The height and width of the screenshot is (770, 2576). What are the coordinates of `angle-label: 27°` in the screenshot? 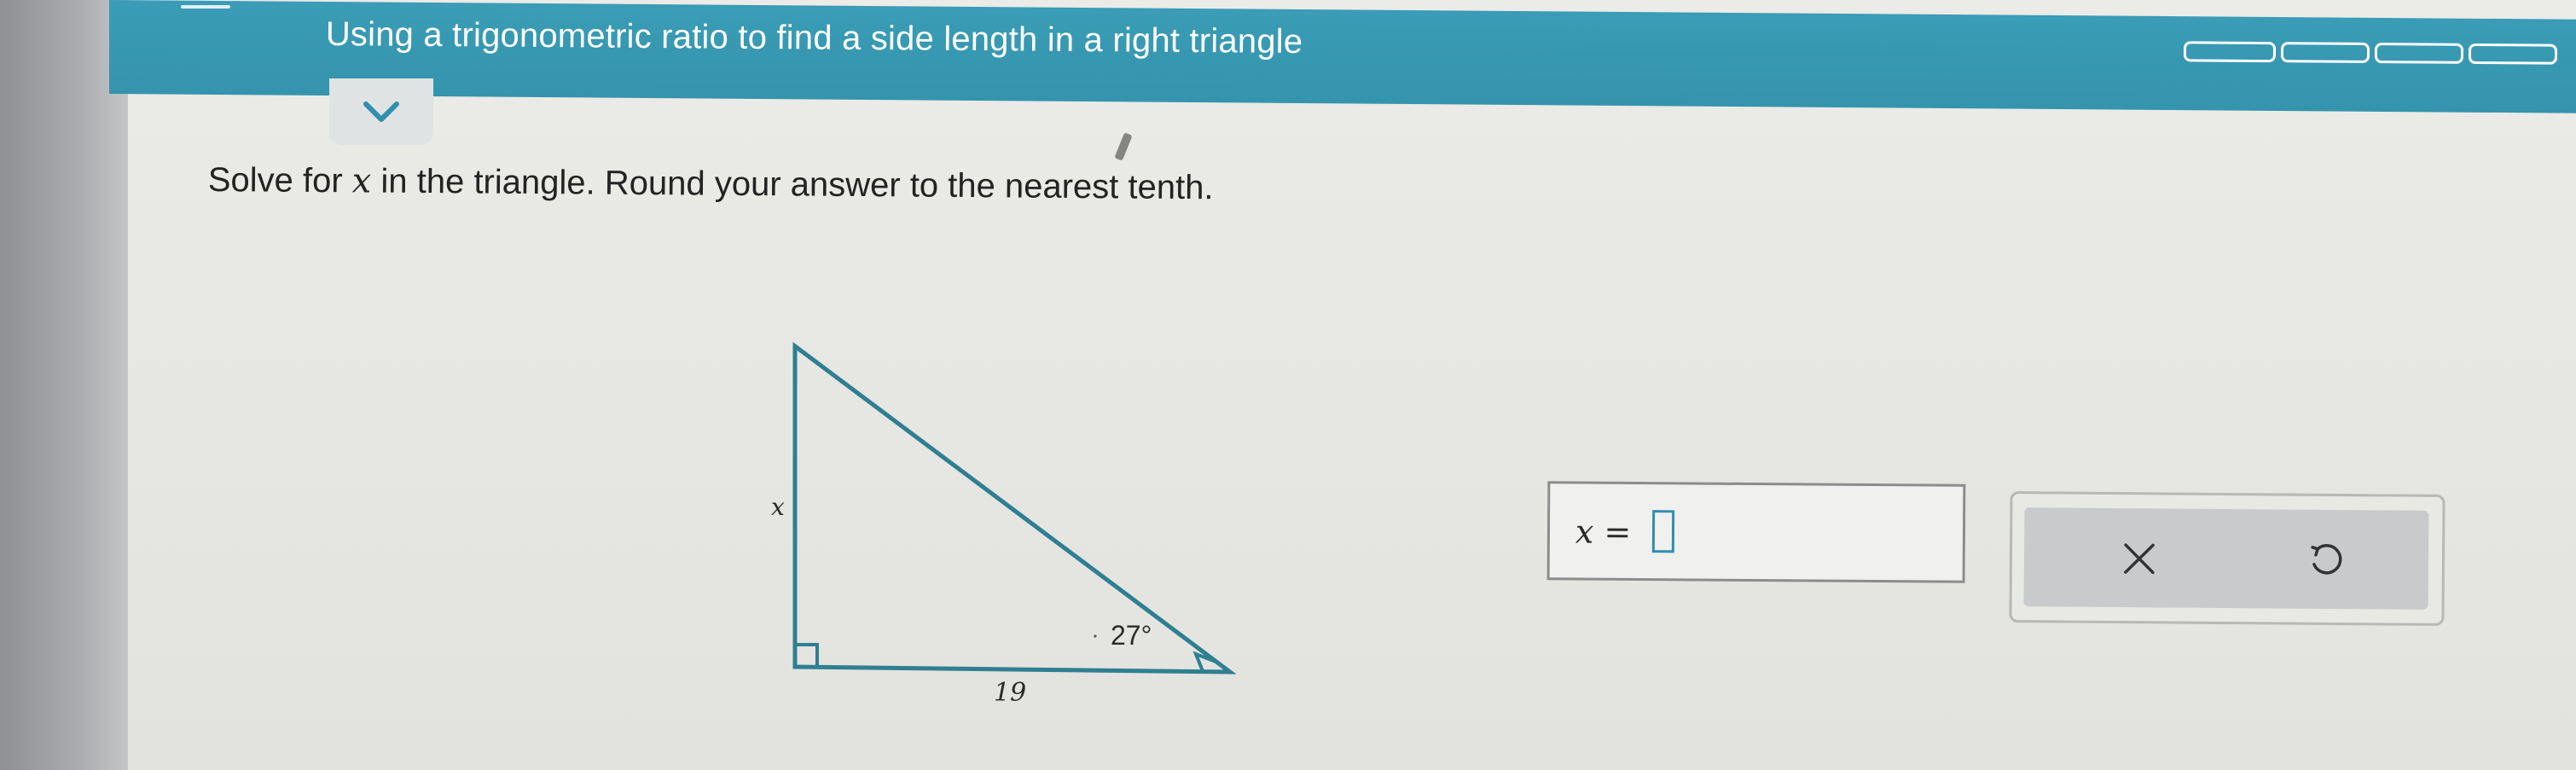 It's located at (1131, 635).